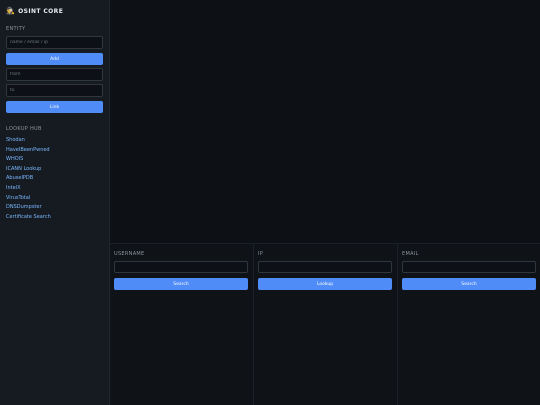 The height and width of the screenshot is (405, 540). Describe the element at coordinates (28, 218) in the screenshot. I see `lookup-link-certificate-search: Certificate Search` at that location.